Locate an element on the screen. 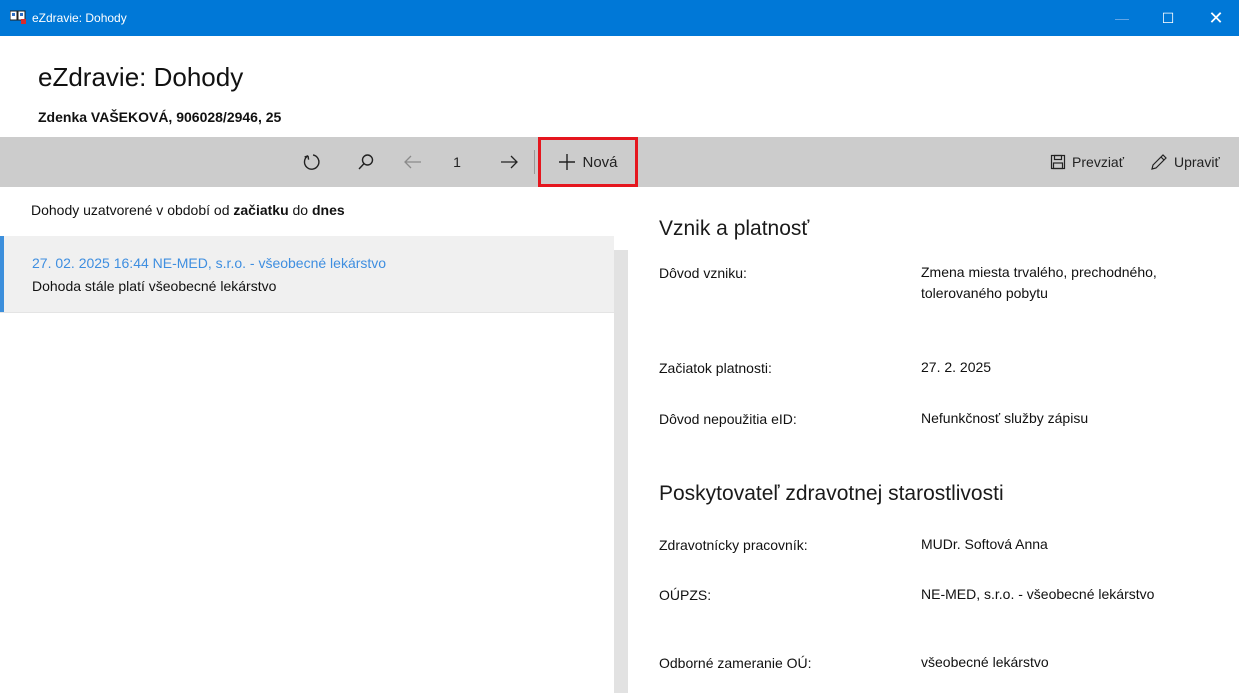 This screenshot has width=1239, height=693. list-divider is located at coordinates (307, 312).